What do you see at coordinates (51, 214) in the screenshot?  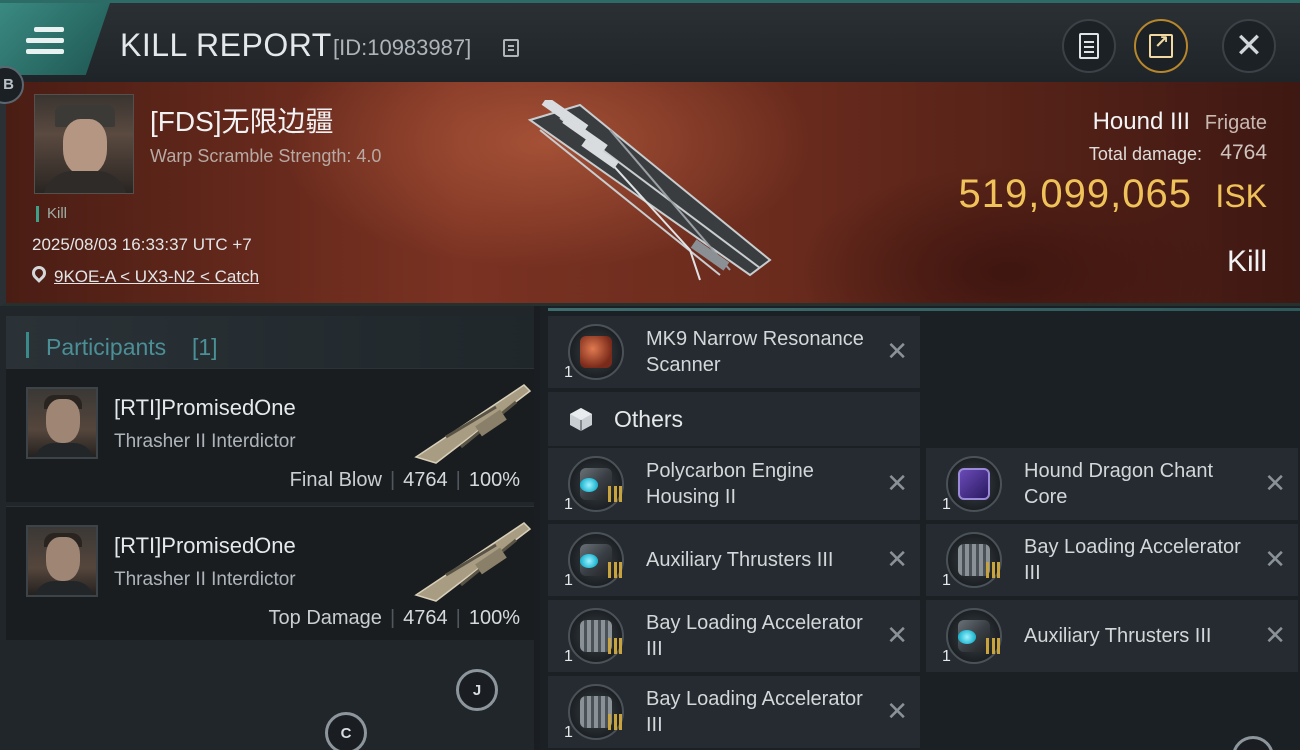 I see `kill-tag: Kill` at bounding box center [51, 214].